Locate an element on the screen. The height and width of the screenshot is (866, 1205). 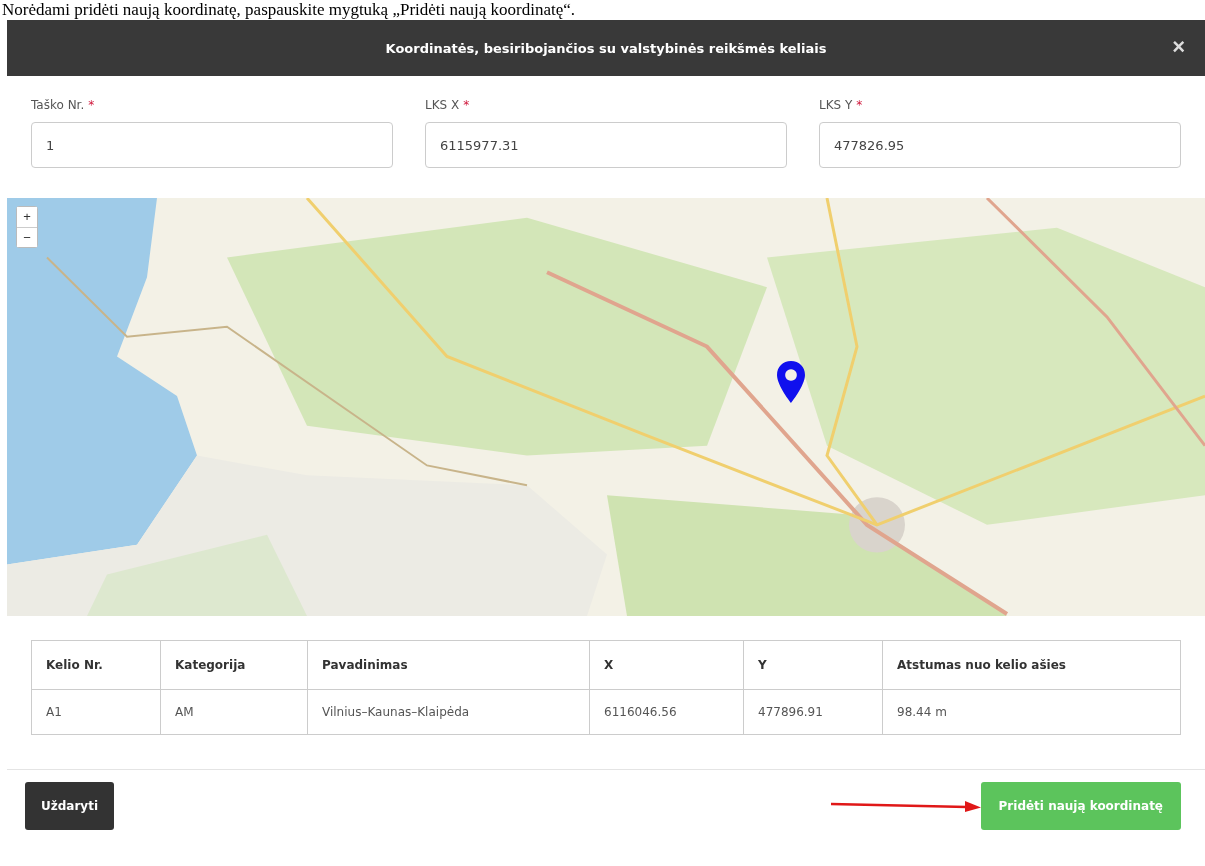
table-cell: A1 is located at coordinates (96, 712).